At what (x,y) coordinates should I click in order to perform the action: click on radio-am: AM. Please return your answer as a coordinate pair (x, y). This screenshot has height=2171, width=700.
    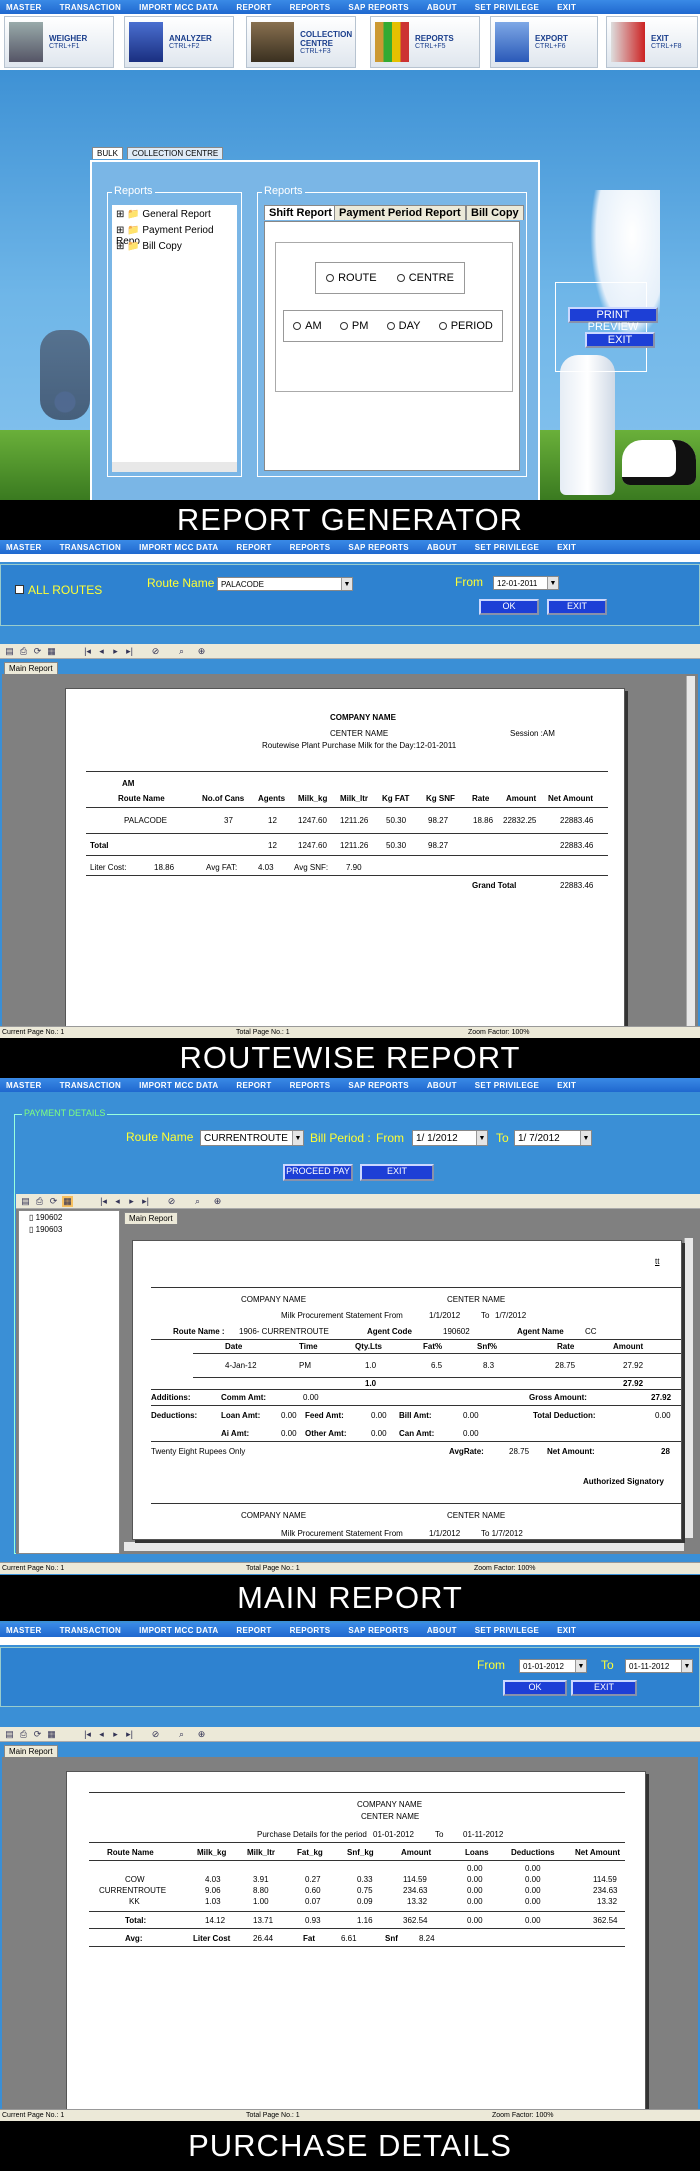
    Looking at the image, I should click on (307, 326).